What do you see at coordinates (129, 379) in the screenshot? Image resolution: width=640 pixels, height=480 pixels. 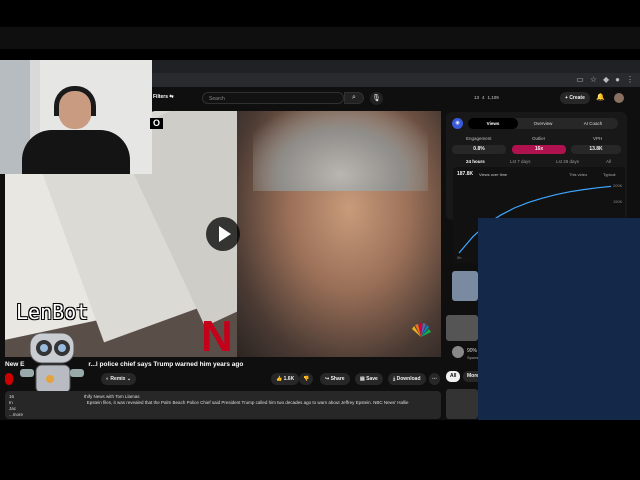 I see `chevron-down-icon: ⌄` at bounding box center [129, 379].